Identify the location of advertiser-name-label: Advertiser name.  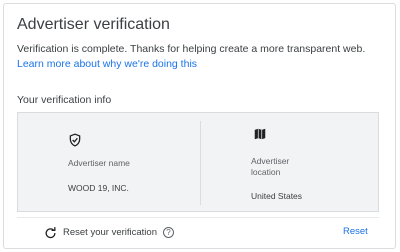
(99, 163).